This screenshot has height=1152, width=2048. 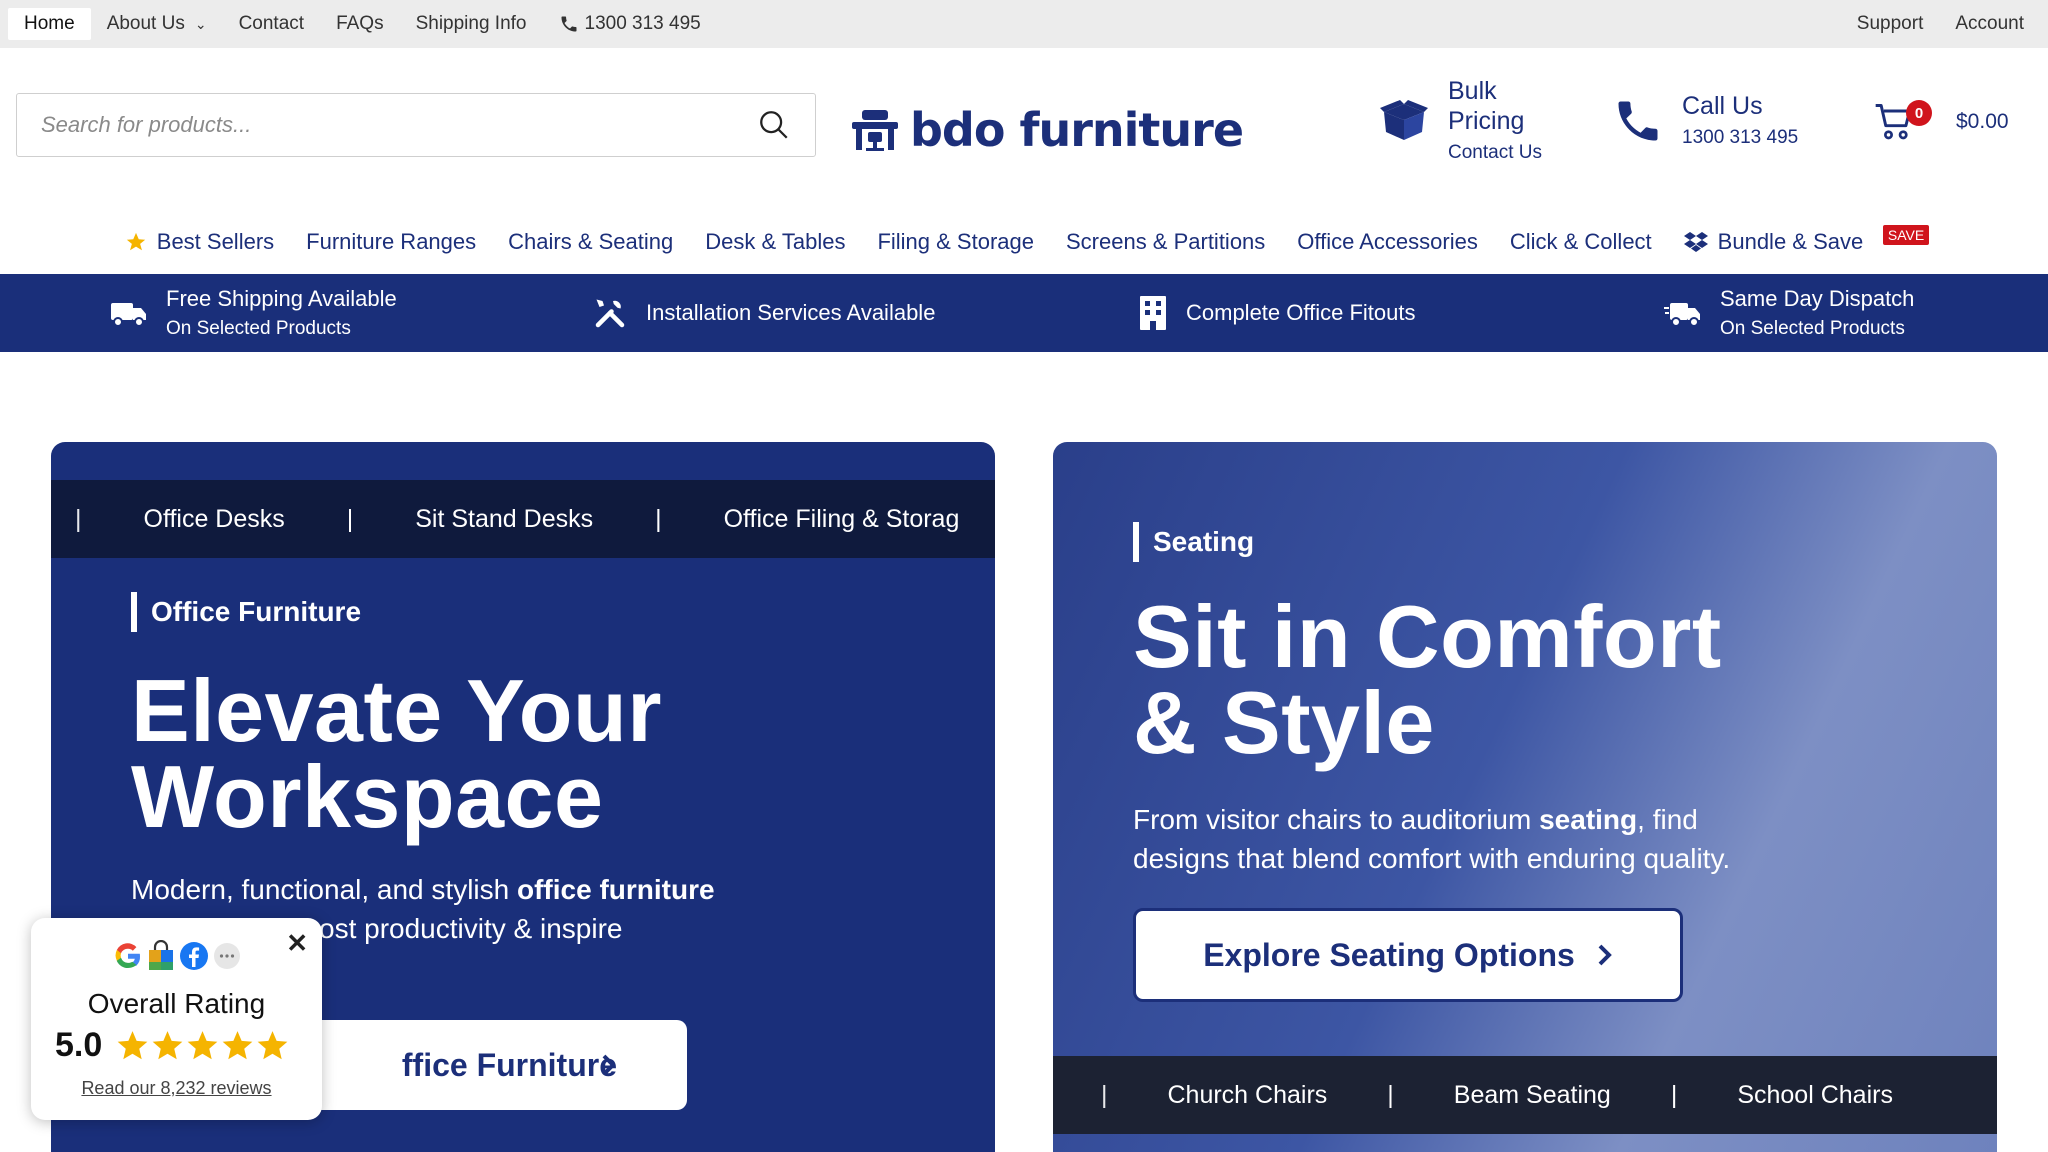 I want to click on feature-sub: On Selected Products, so click(x=1812, y=328).